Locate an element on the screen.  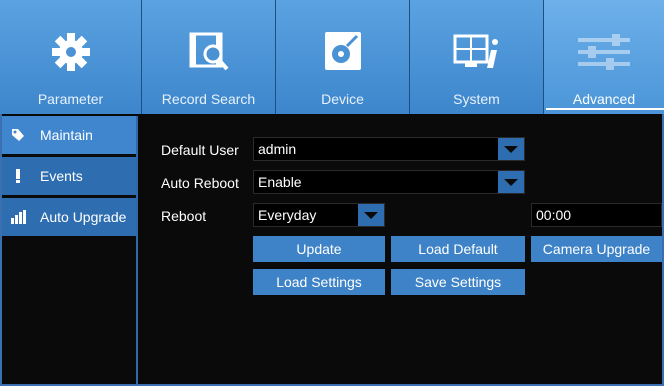
tab-advanced: Advanced is located at coordinates (604, 57).